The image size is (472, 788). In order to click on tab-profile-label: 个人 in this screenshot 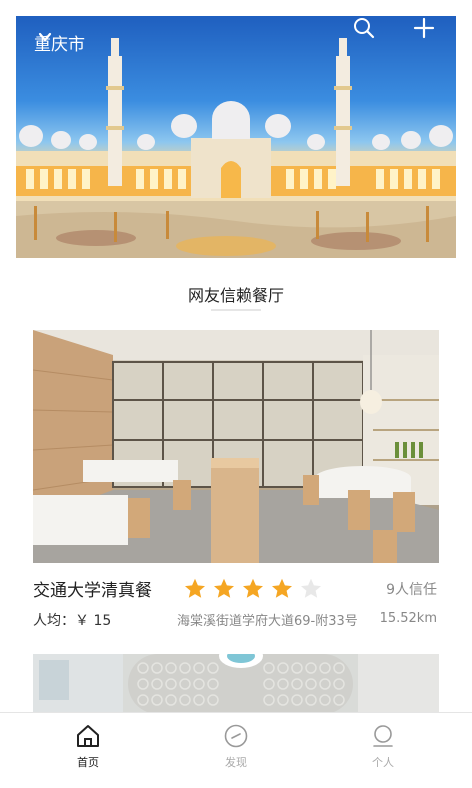, I will do `click(383, 762)`.